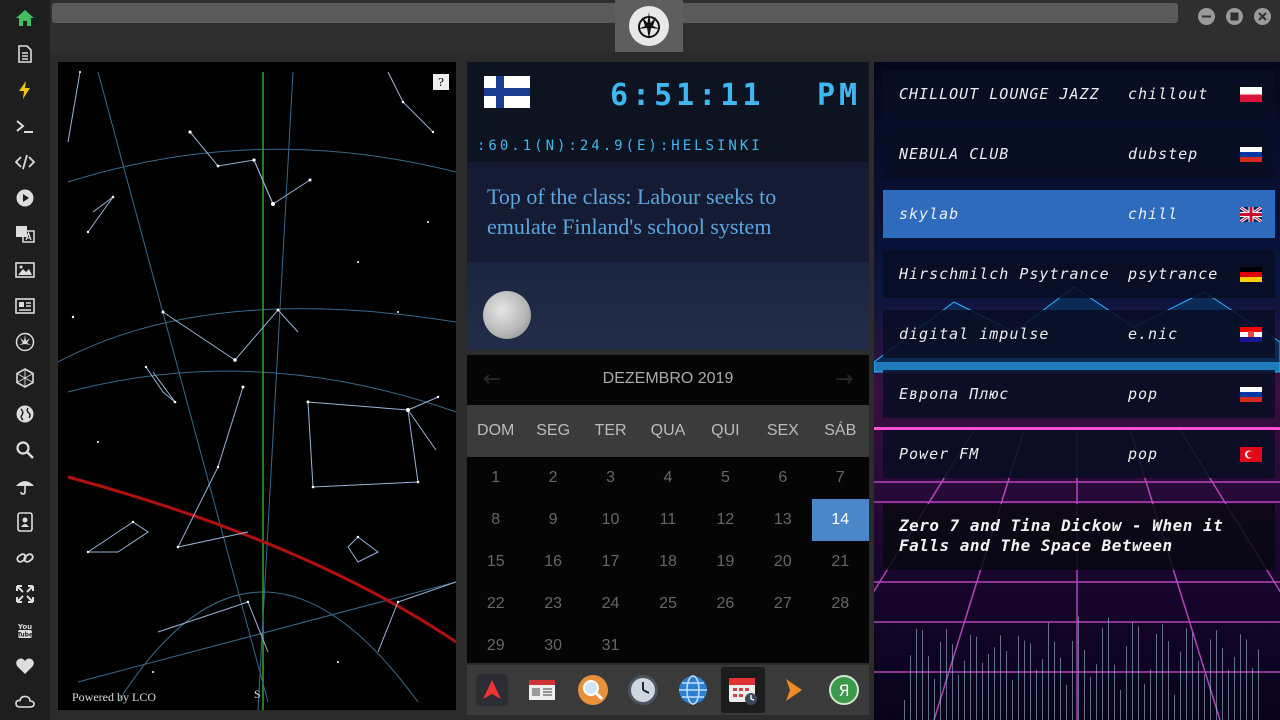 The width and height of the screenshot is (1280, 720). I want to click on dock-item-calendar, so click(743, 690).